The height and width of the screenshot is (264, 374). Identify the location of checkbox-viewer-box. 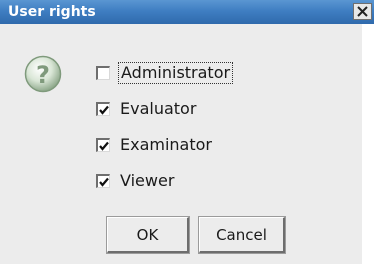
(103, 181).